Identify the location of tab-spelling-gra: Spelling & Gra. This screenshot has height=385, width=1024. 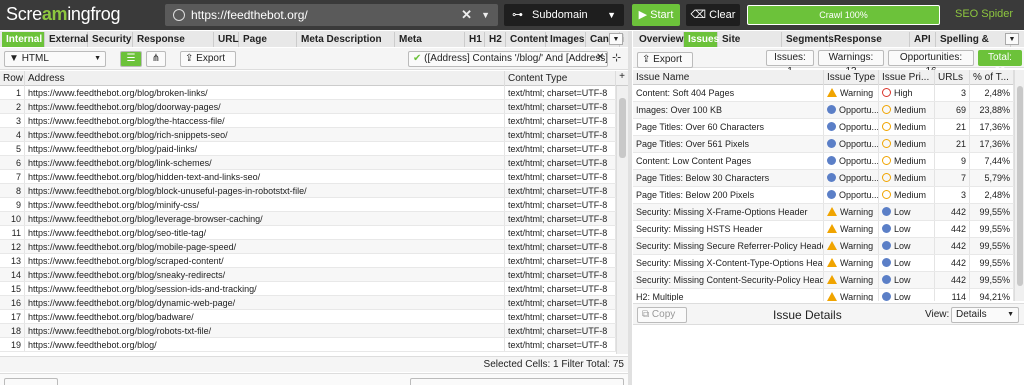
(973, 46).